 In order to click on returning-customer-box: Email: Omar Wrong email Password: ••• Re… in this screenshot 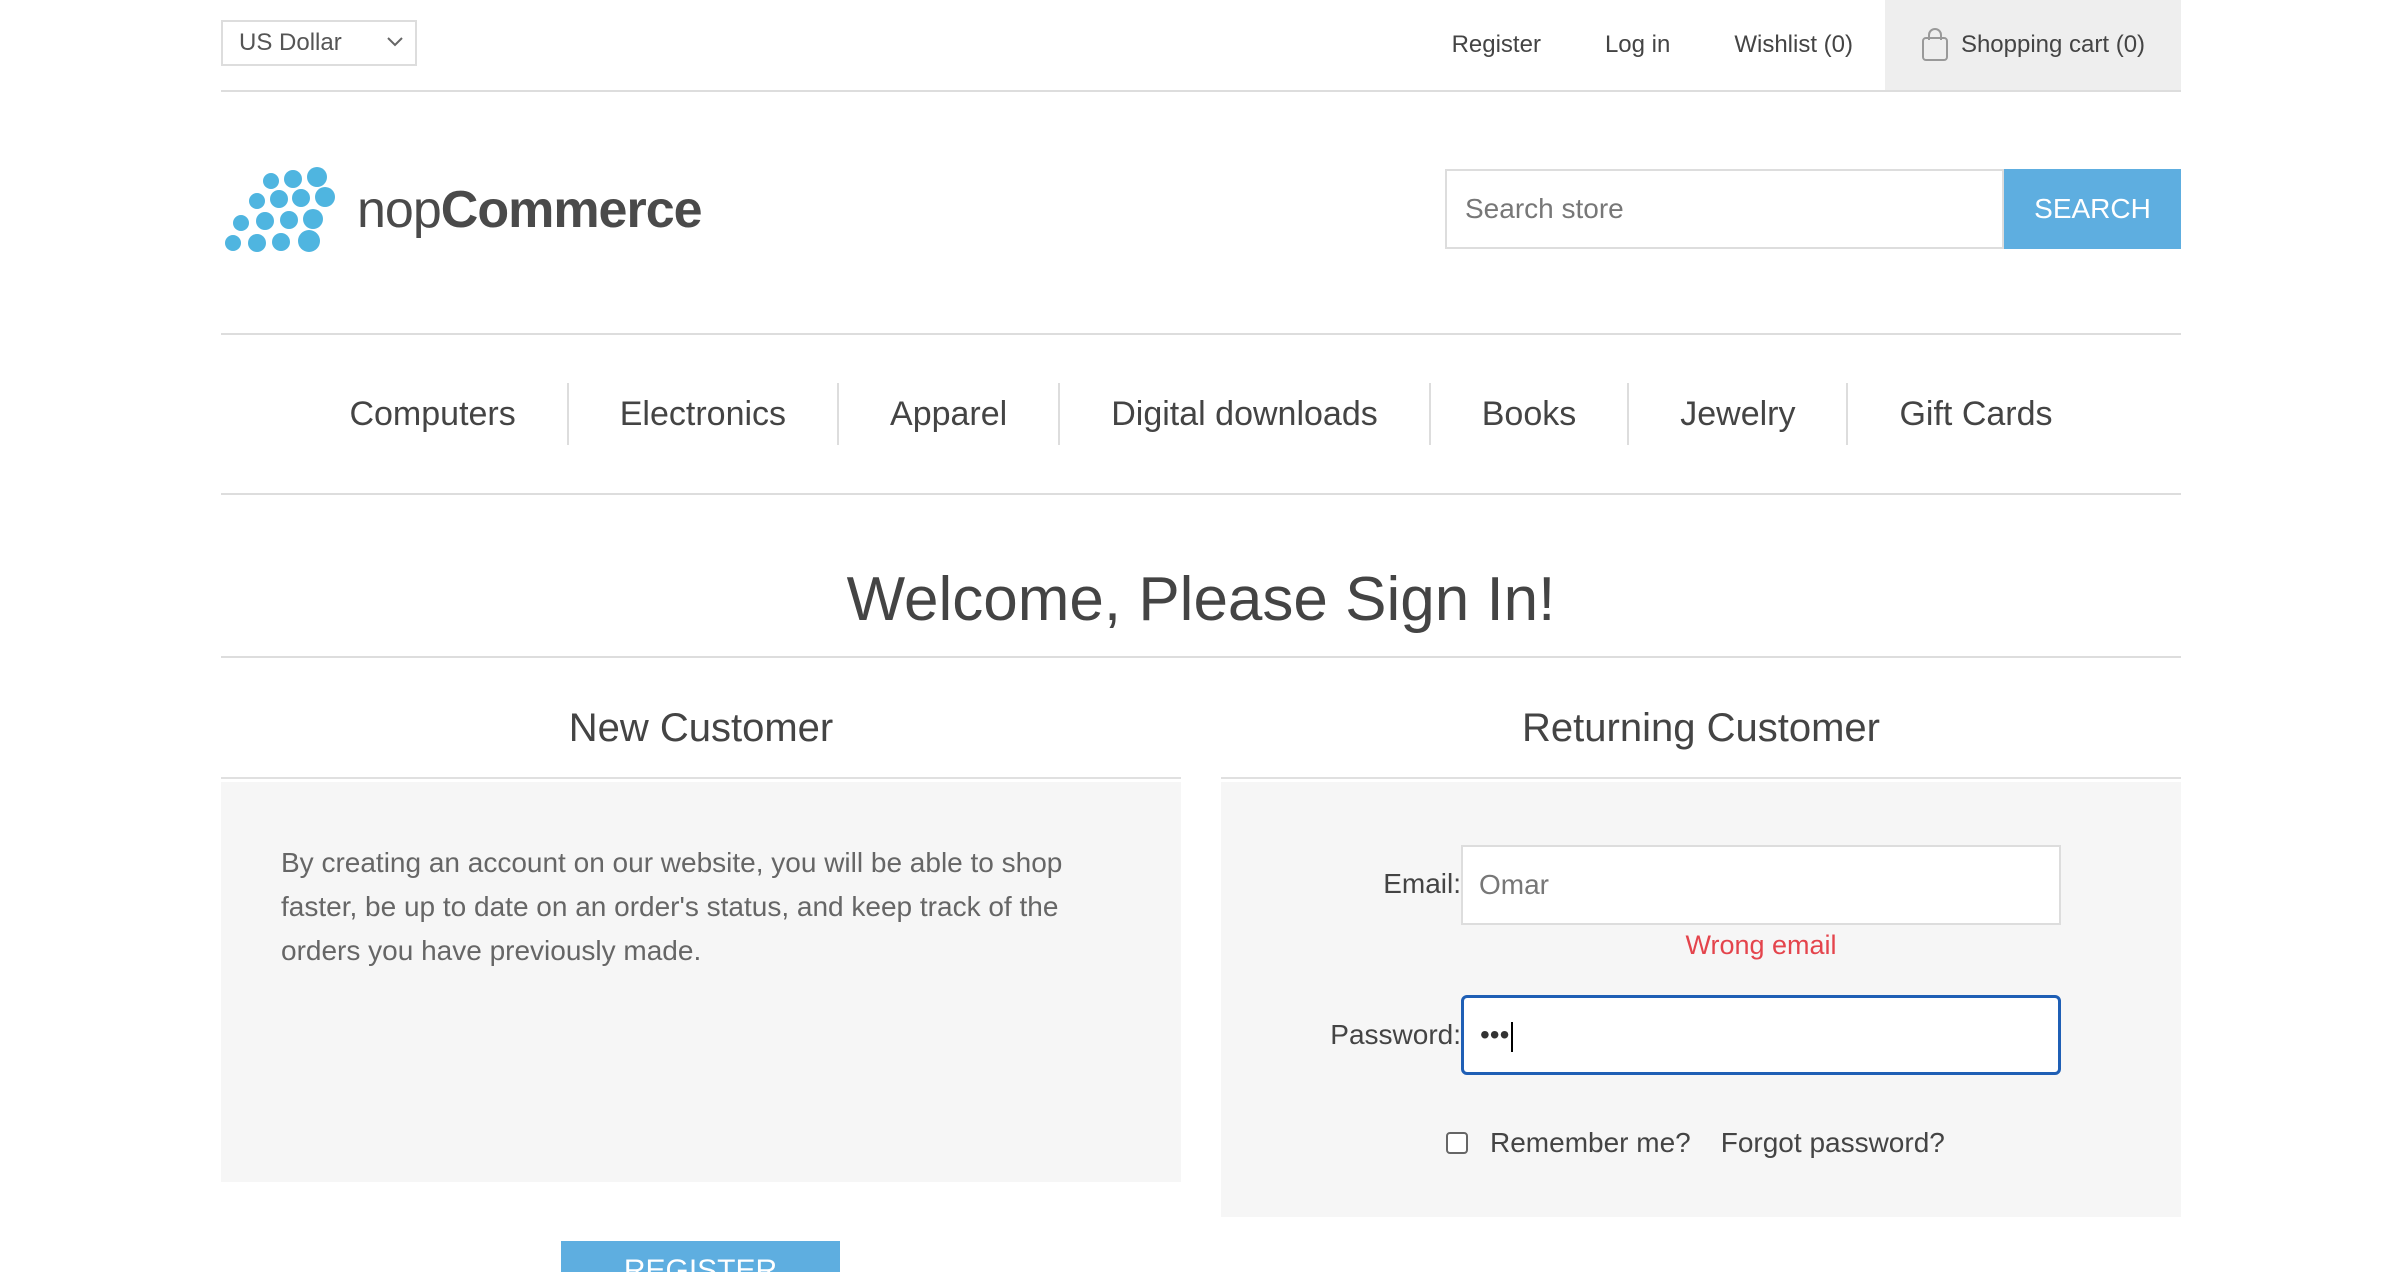, I will do `click(1701, 999)`.